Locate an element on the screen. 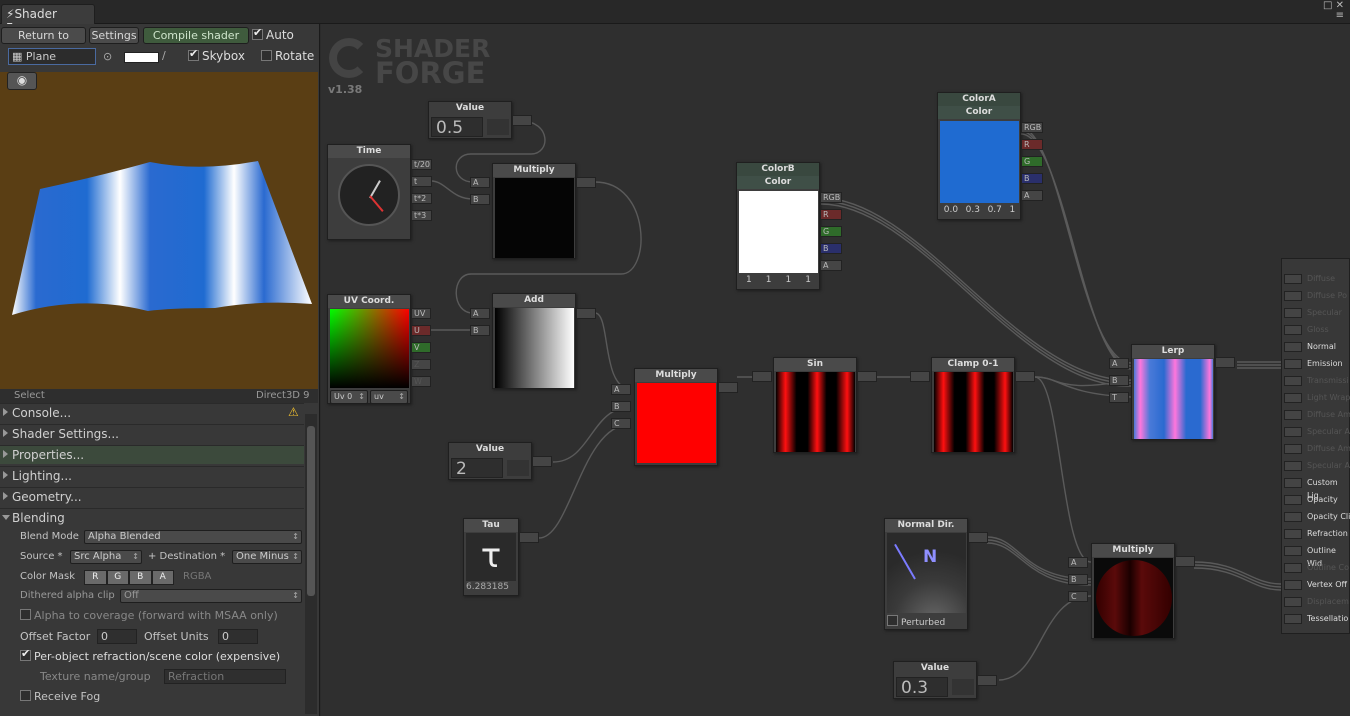 This screenshot has height=716, width=1350. perturbed-toggle: Perturbed is located at coordinates (916, 621).